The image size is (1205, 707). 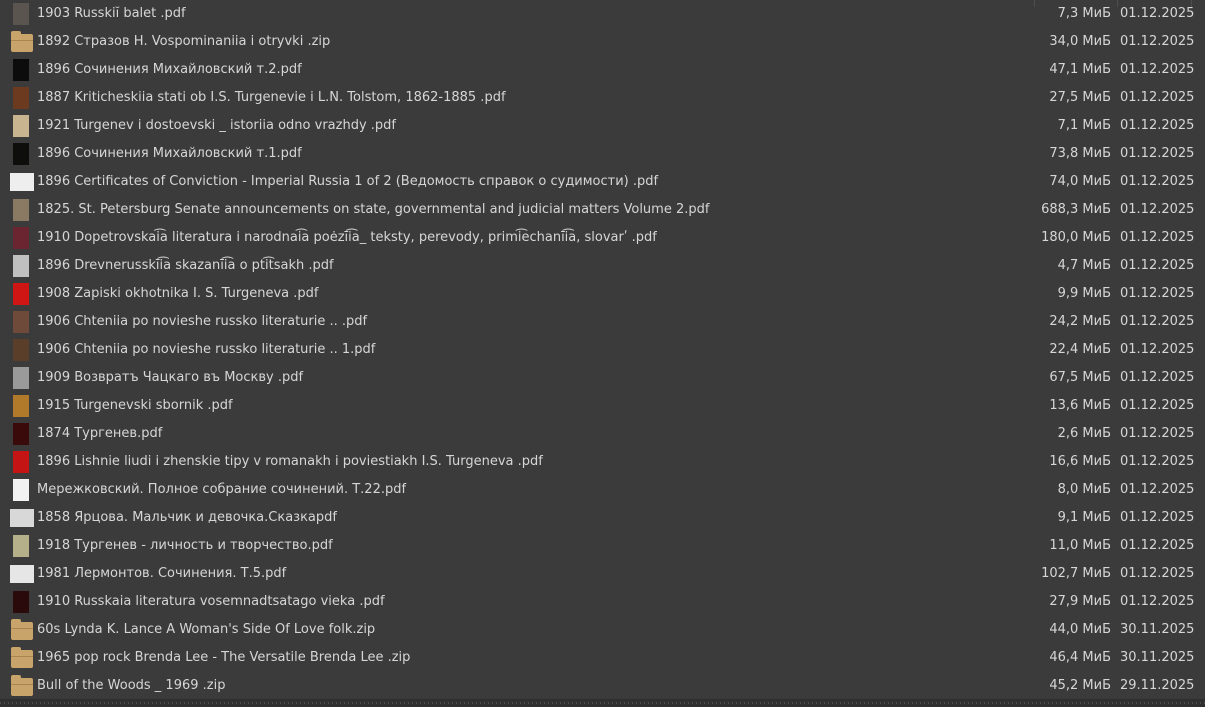 I want to click on file-size: 22,4 МиБ, so click(x=1080, y=349).